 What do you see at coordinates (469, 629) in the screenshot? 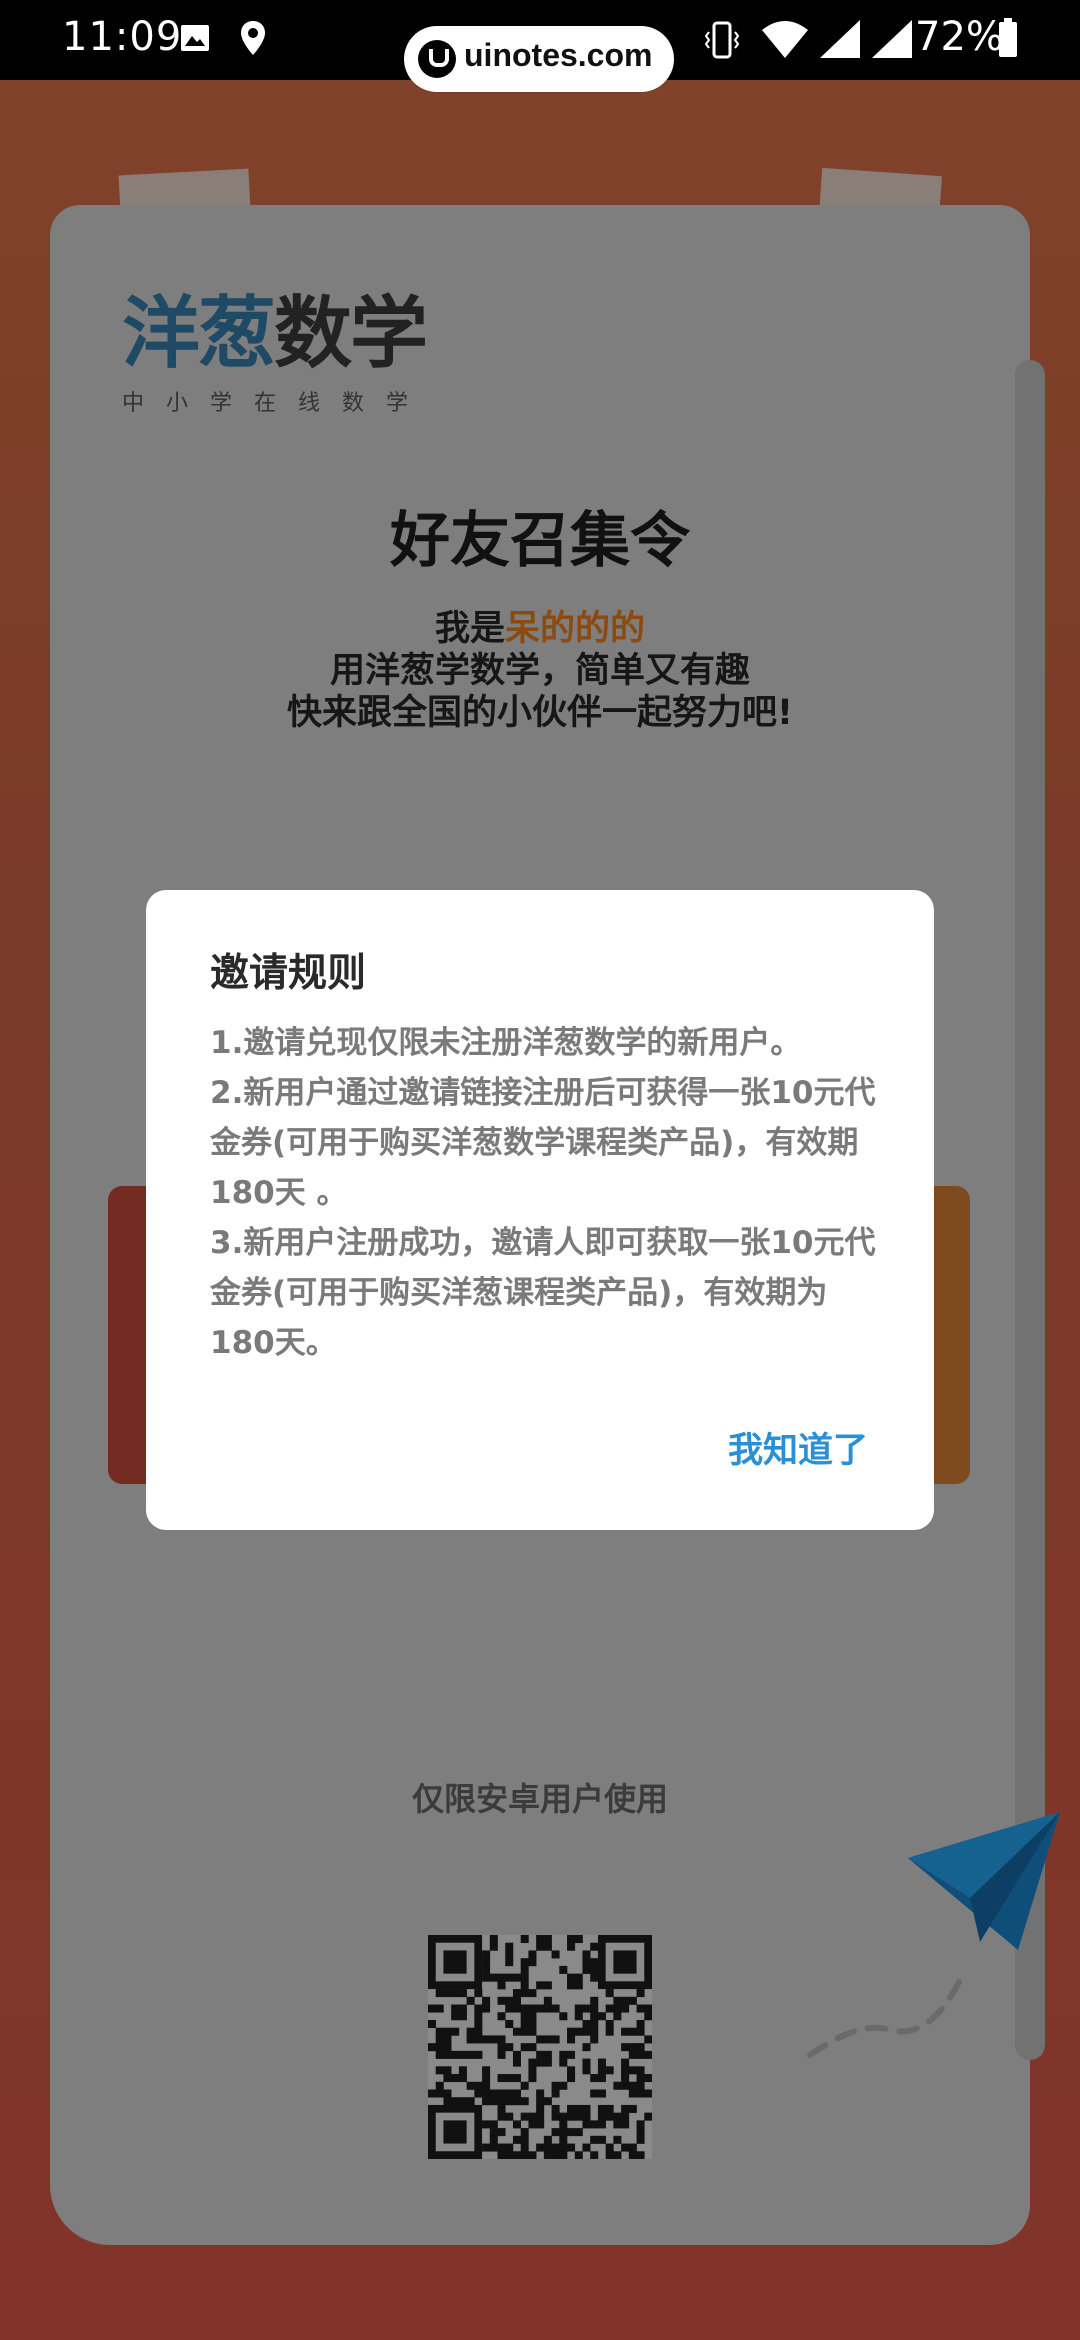
I see `intro-prefix: 我是` at bounding box center [469, 629].